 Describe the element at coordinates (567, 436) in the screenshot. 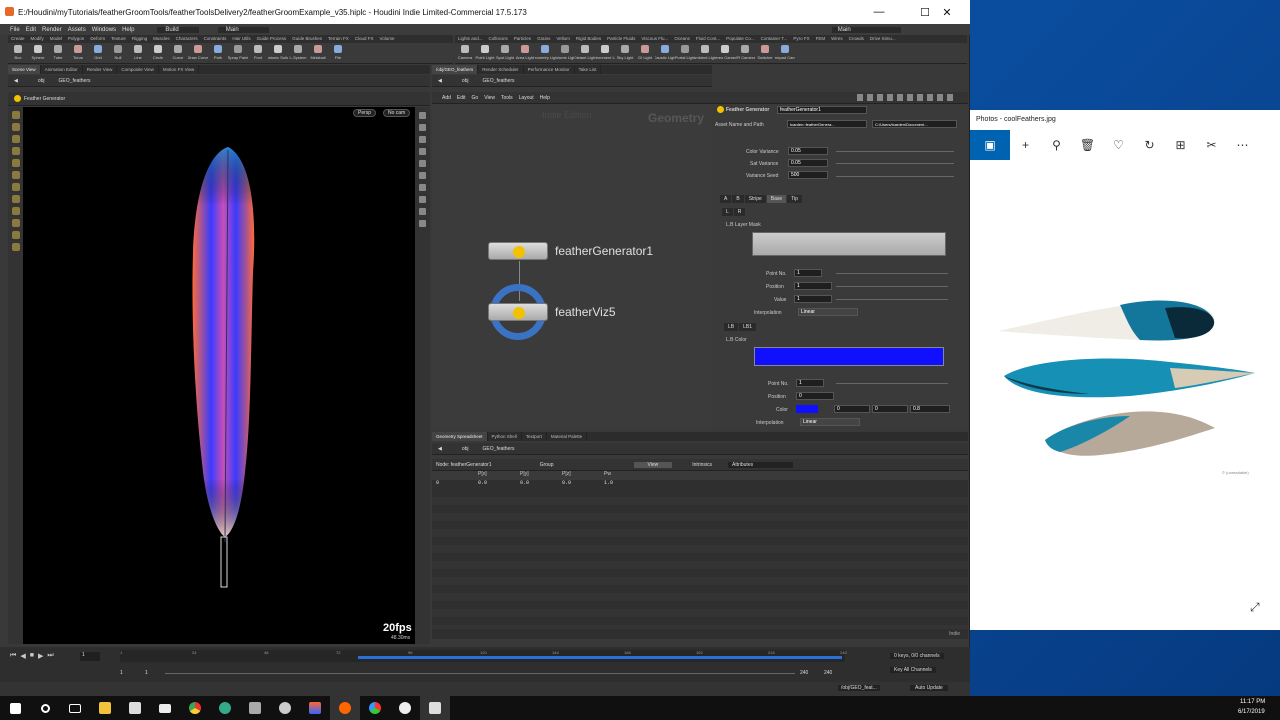

I see `tab-material-palette: Material Palette` at that location.